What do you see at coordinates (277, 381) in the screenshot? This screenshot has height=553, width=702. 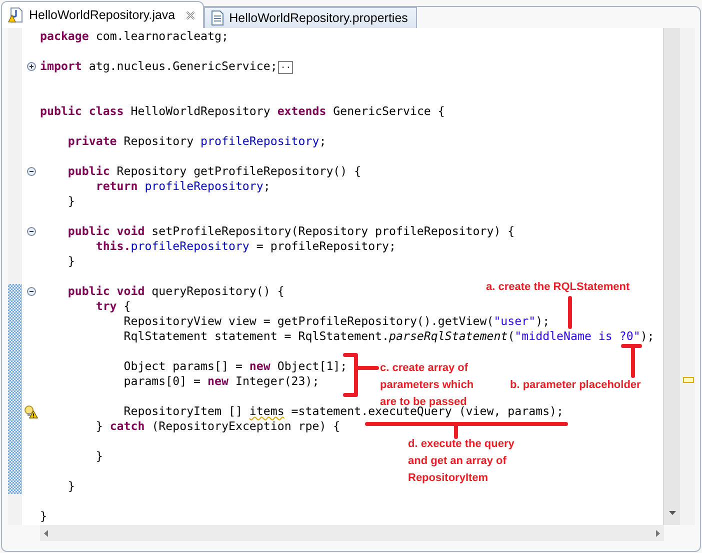 I see `code-text: Integer(23);` at bounding box center [277, 381].